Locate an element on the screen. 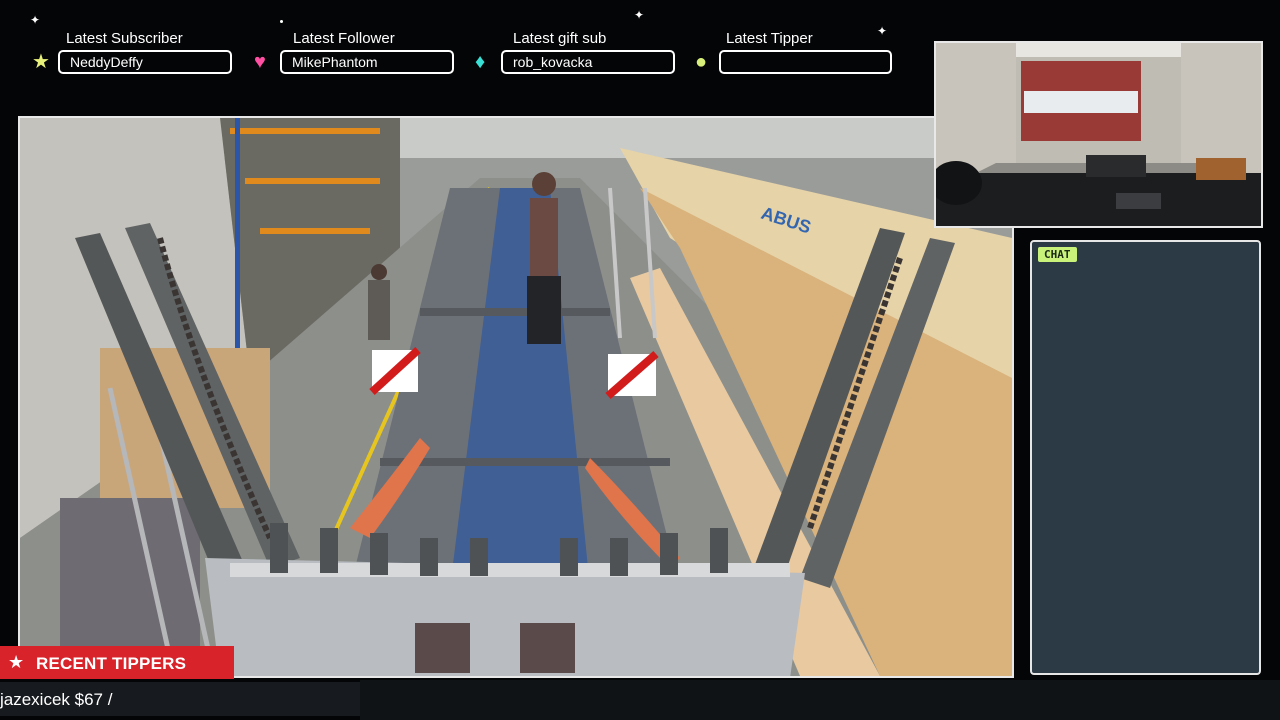  stat-label: Latest gift sub is located at coordinates (560, 38).